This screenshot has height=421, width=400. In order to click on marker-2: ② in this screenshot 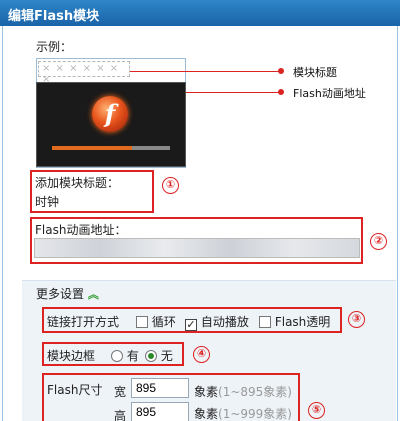, I will do `click(378, 241)`.